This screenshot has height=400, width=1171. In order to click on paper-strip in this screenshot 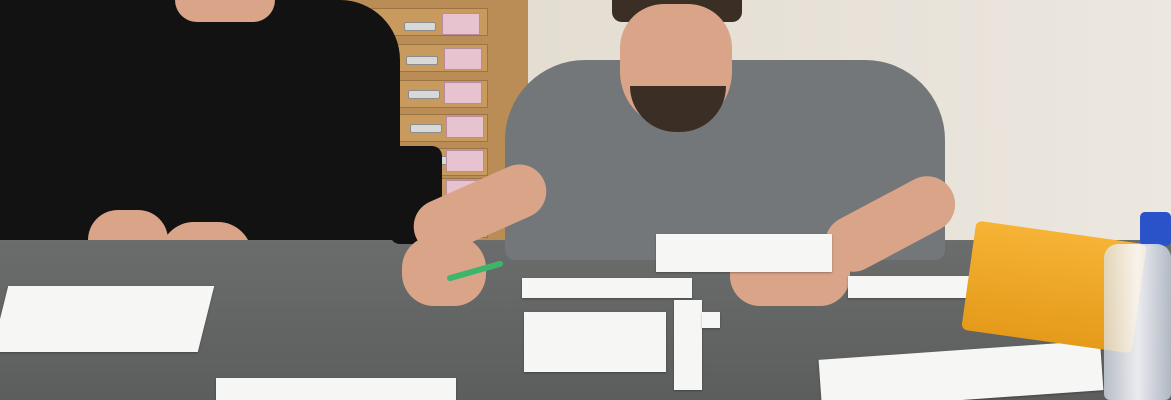, I will do `click(688, 345)`.